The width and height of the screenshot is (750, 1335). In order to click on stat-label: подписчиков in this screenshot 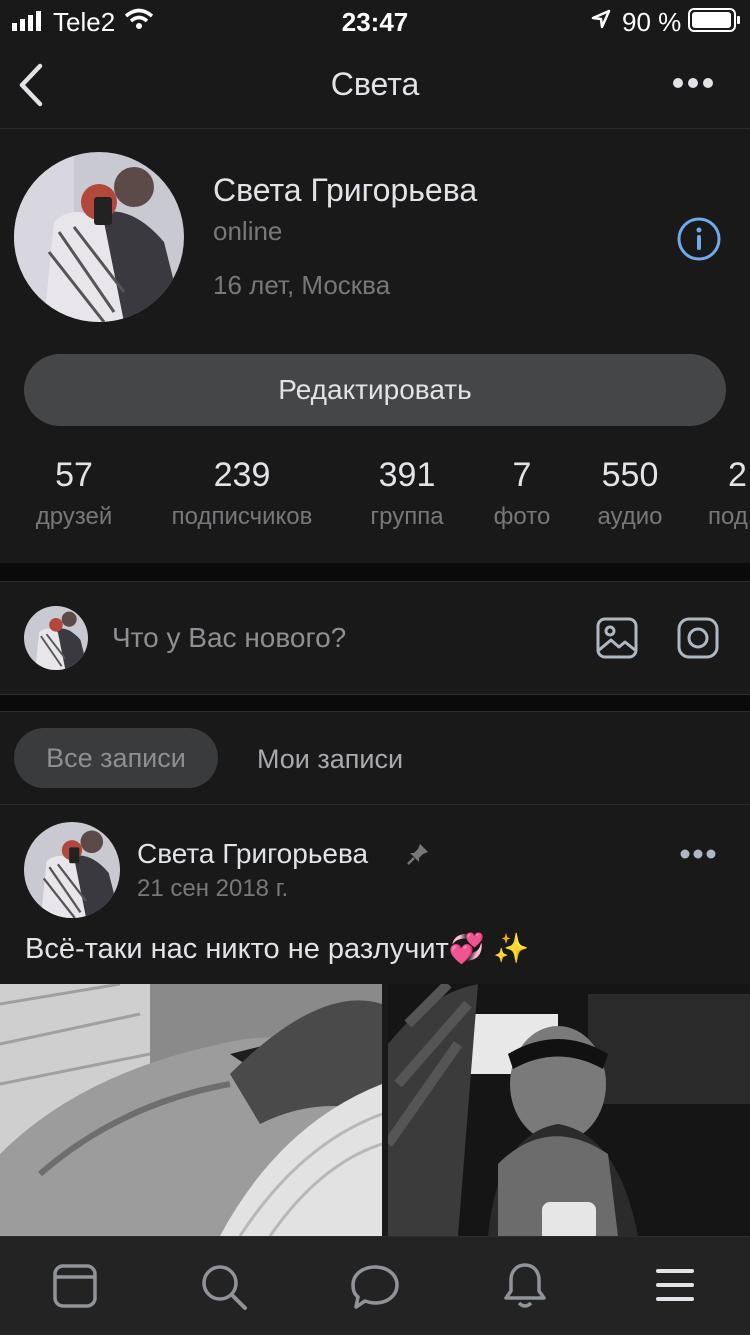, I will do `click(242, 516)`.